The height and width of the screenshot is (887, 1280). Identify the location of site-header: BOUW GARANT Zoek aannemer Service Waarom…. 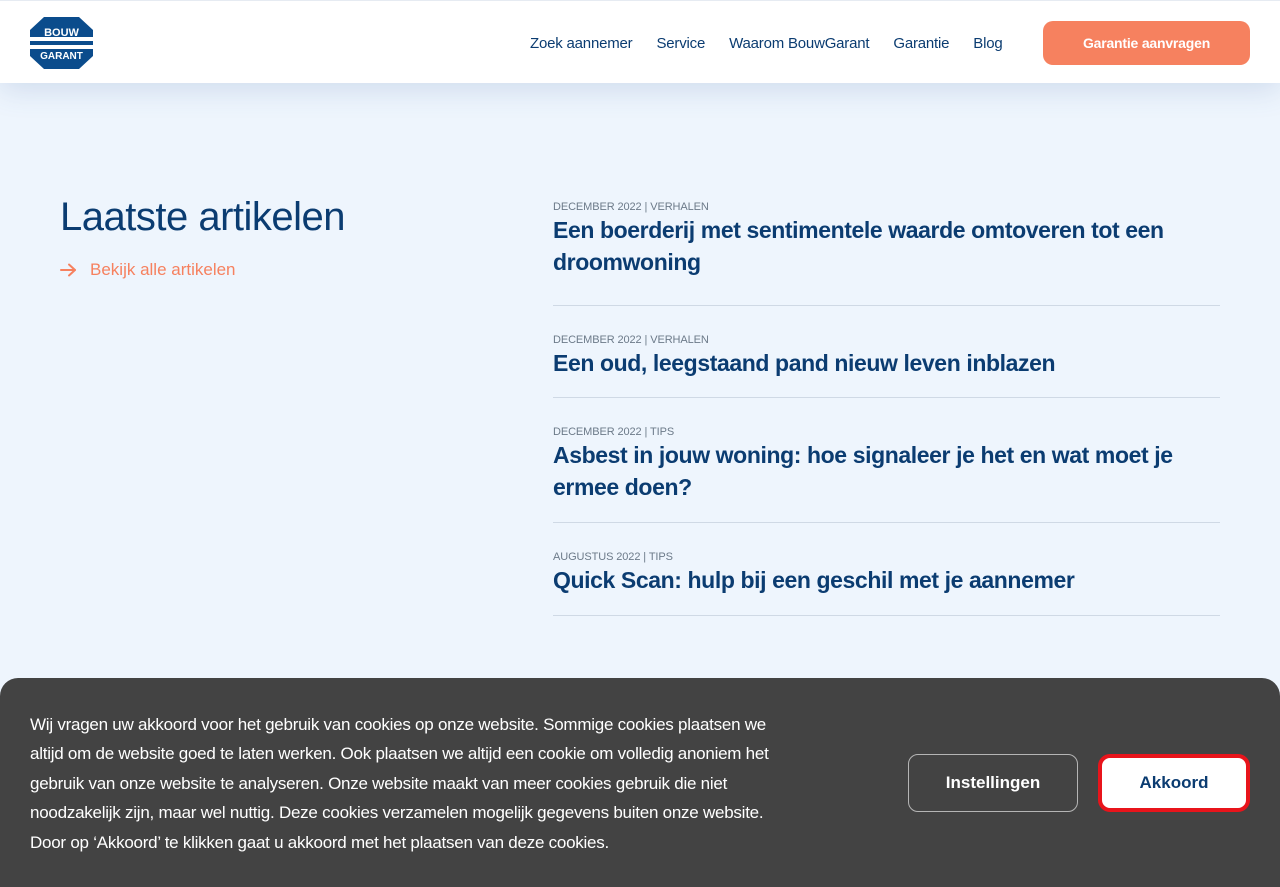
(640, 41).